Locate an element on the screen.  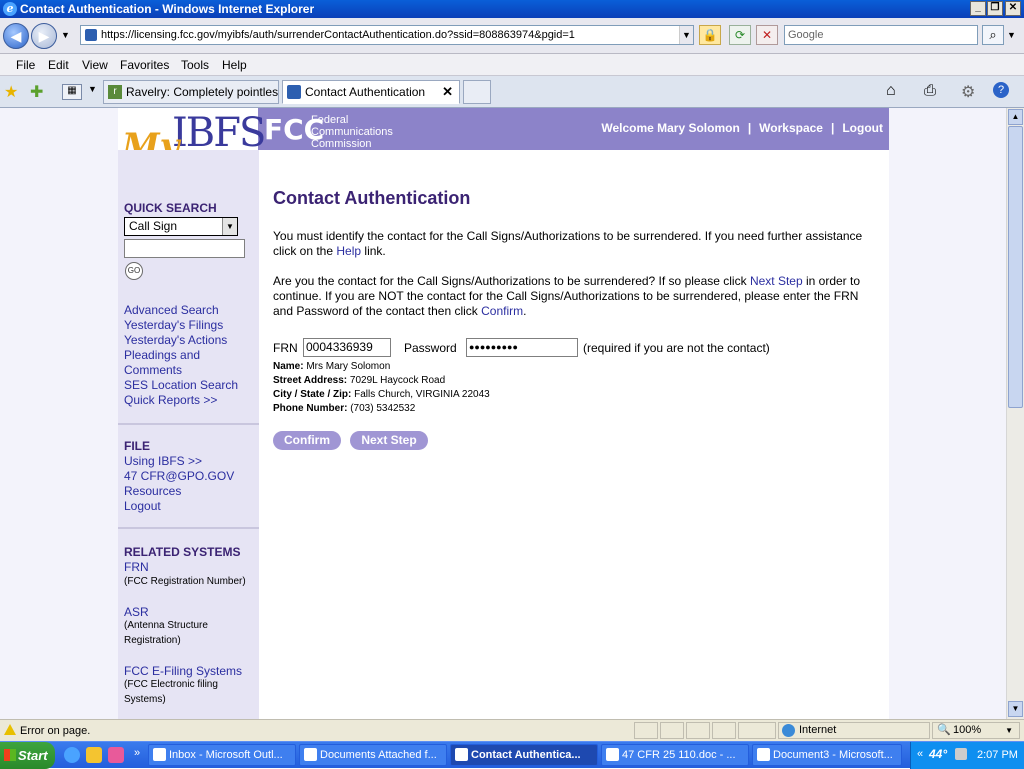
url-dropdown-icon: ▼ is located at coordinates (686, 35).